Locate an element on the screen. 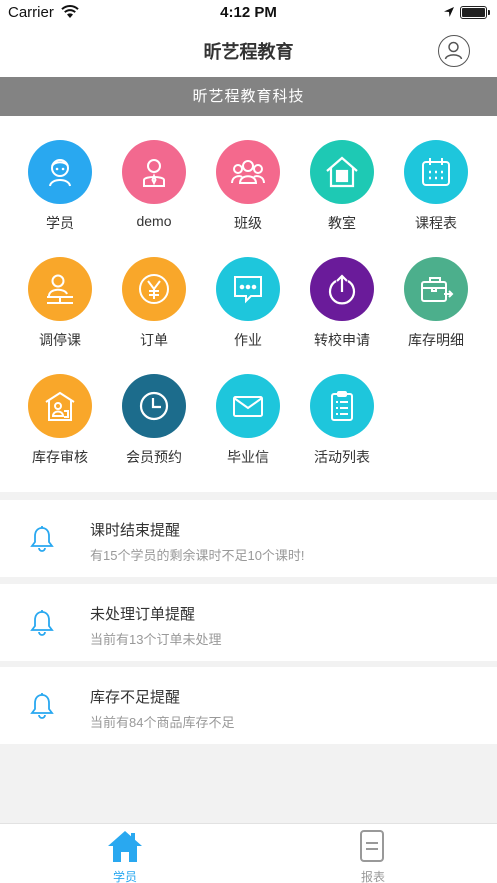  menu-item-label: 调停课 is located at coordinates (60, 340).